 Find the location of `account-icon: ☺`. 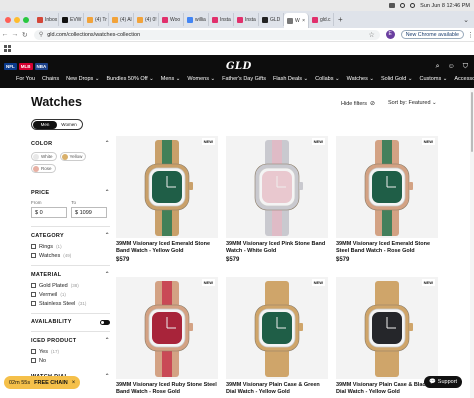

account-icon: ☺ is located at coordinates (451, 67).